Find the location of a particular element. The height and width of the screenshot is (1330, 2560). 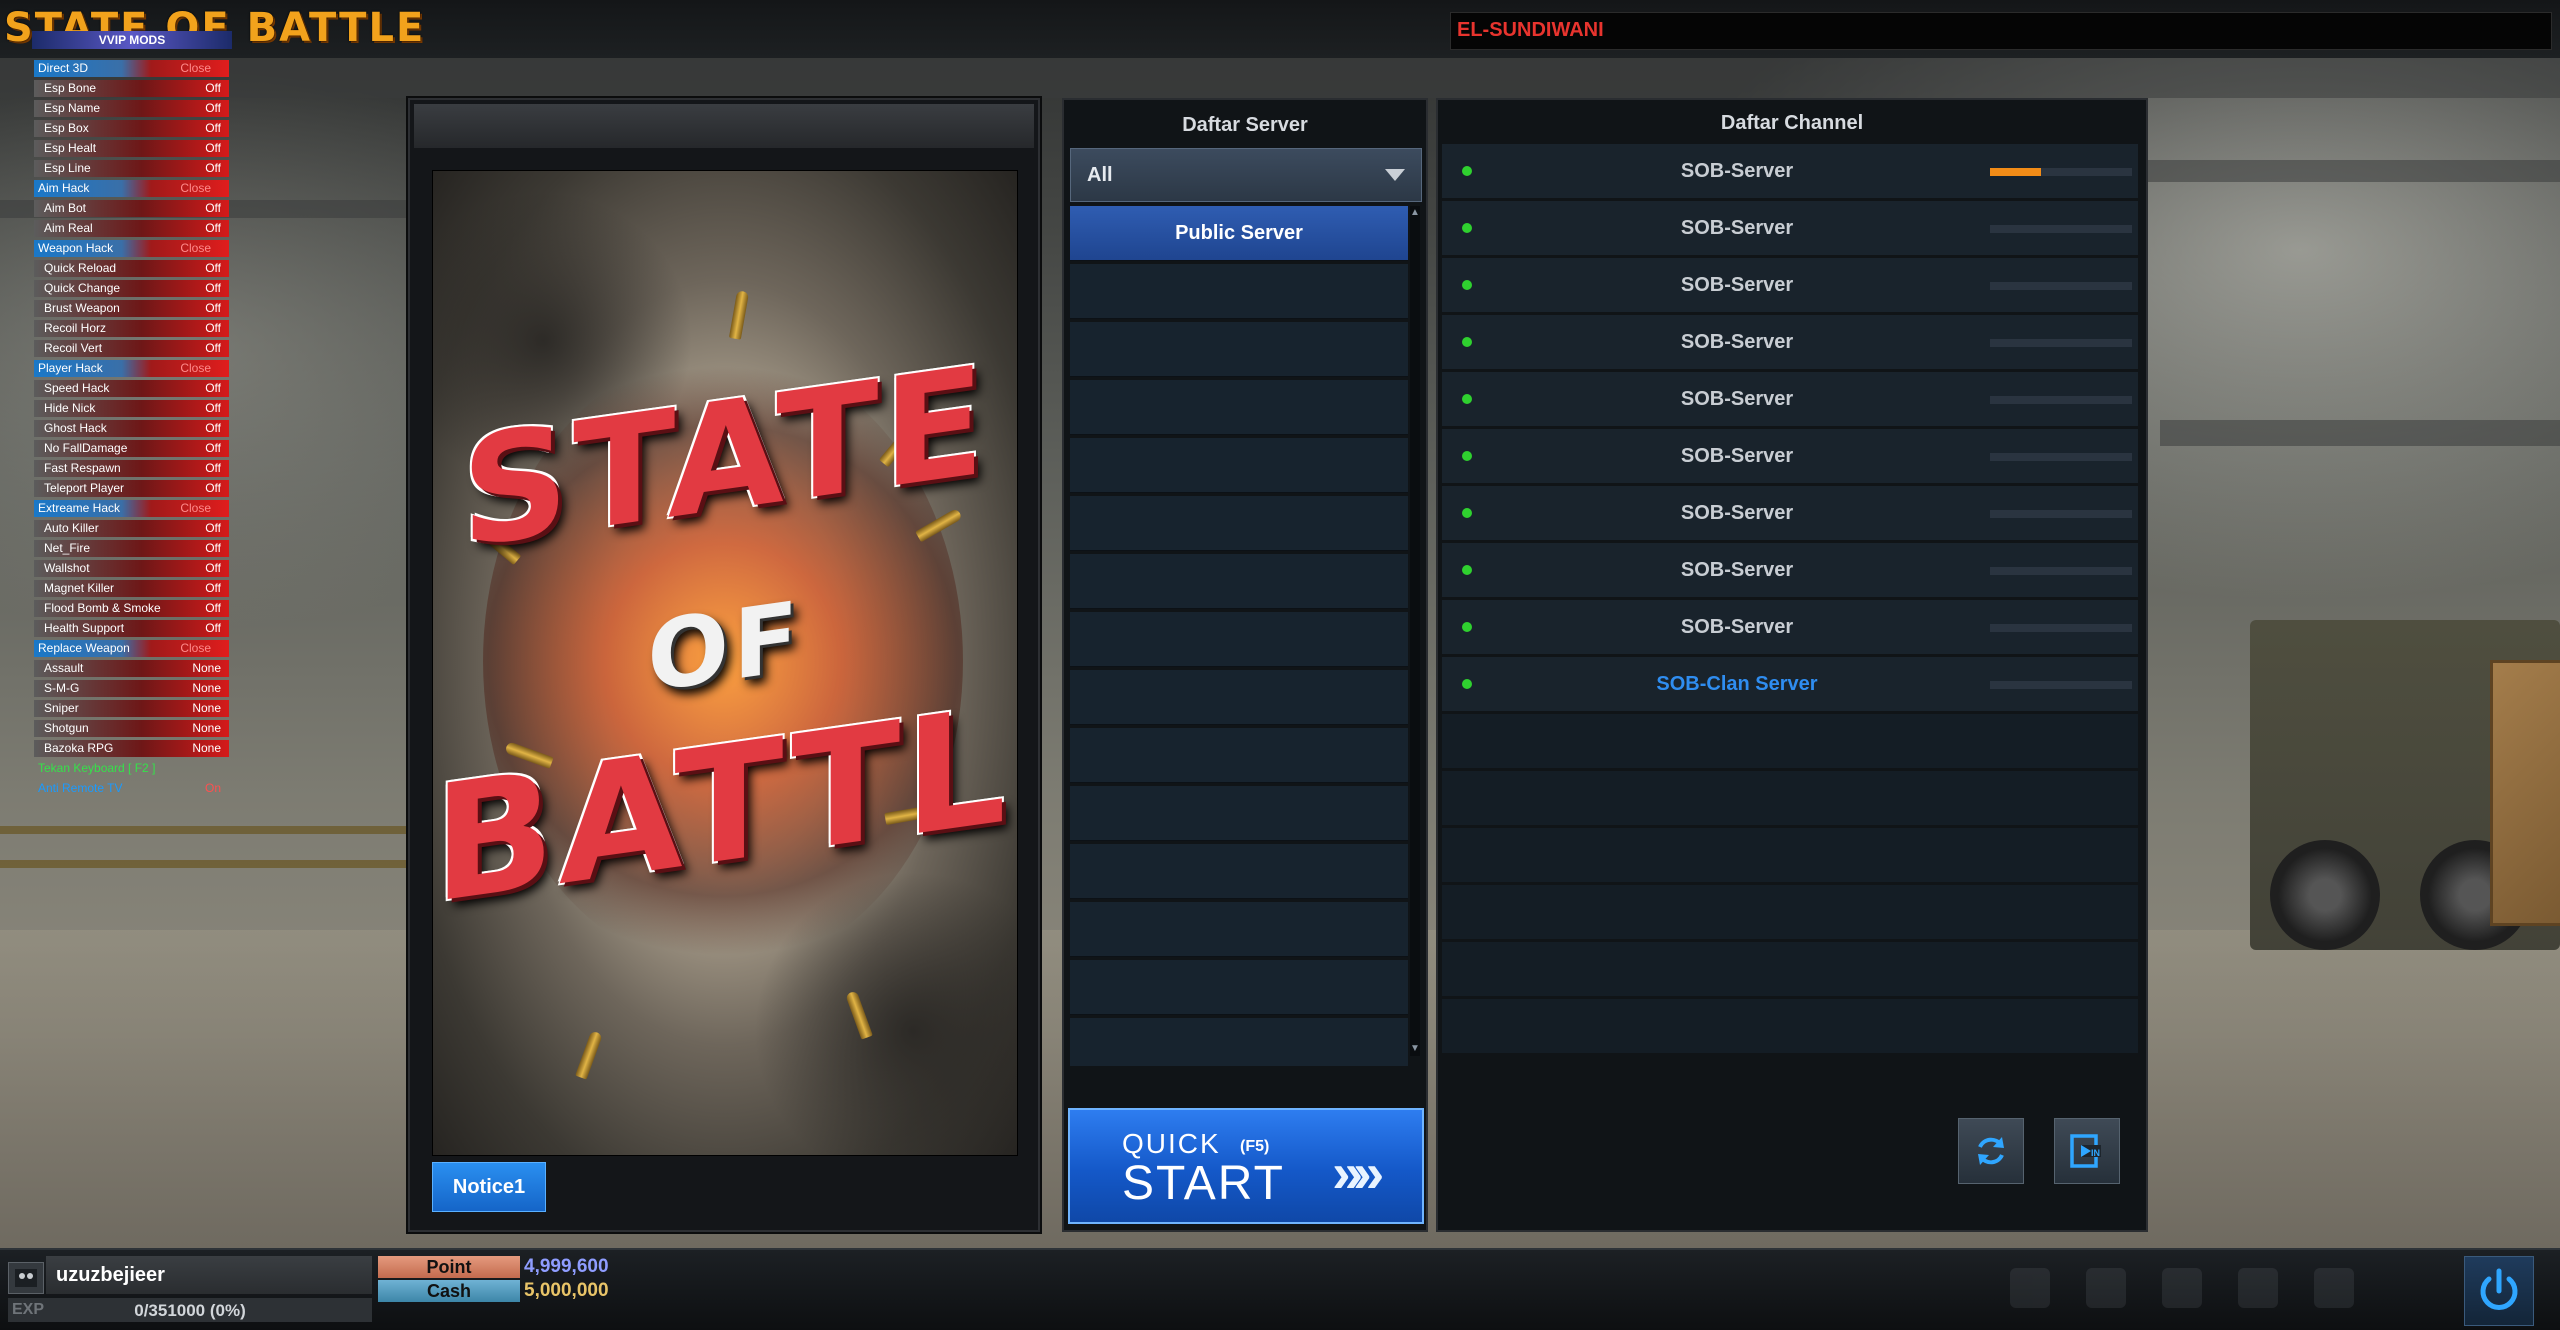

mod-menu-item: Assault None is located at coordinates (131, 668).